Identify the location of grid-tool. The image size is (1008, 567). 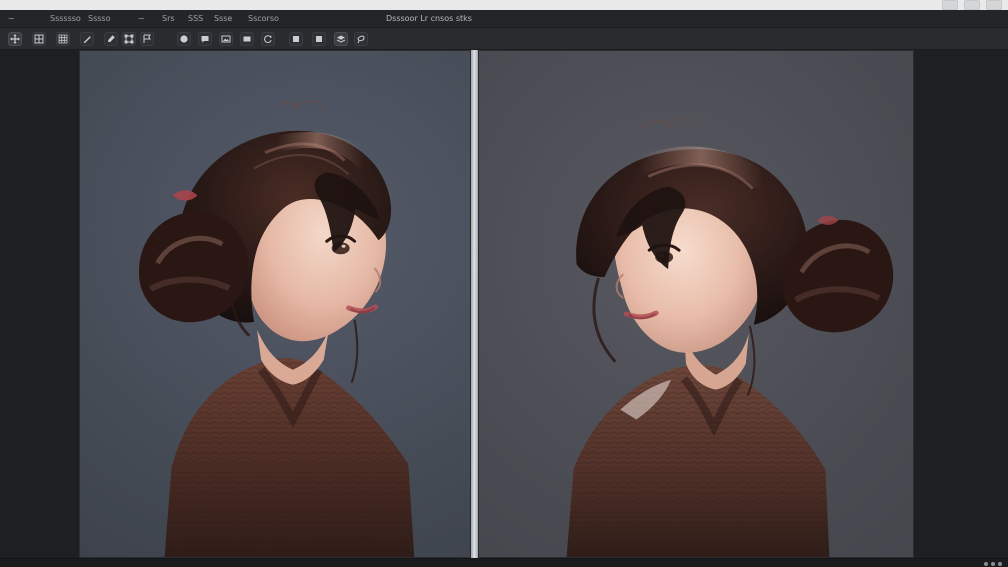
(39, 39).